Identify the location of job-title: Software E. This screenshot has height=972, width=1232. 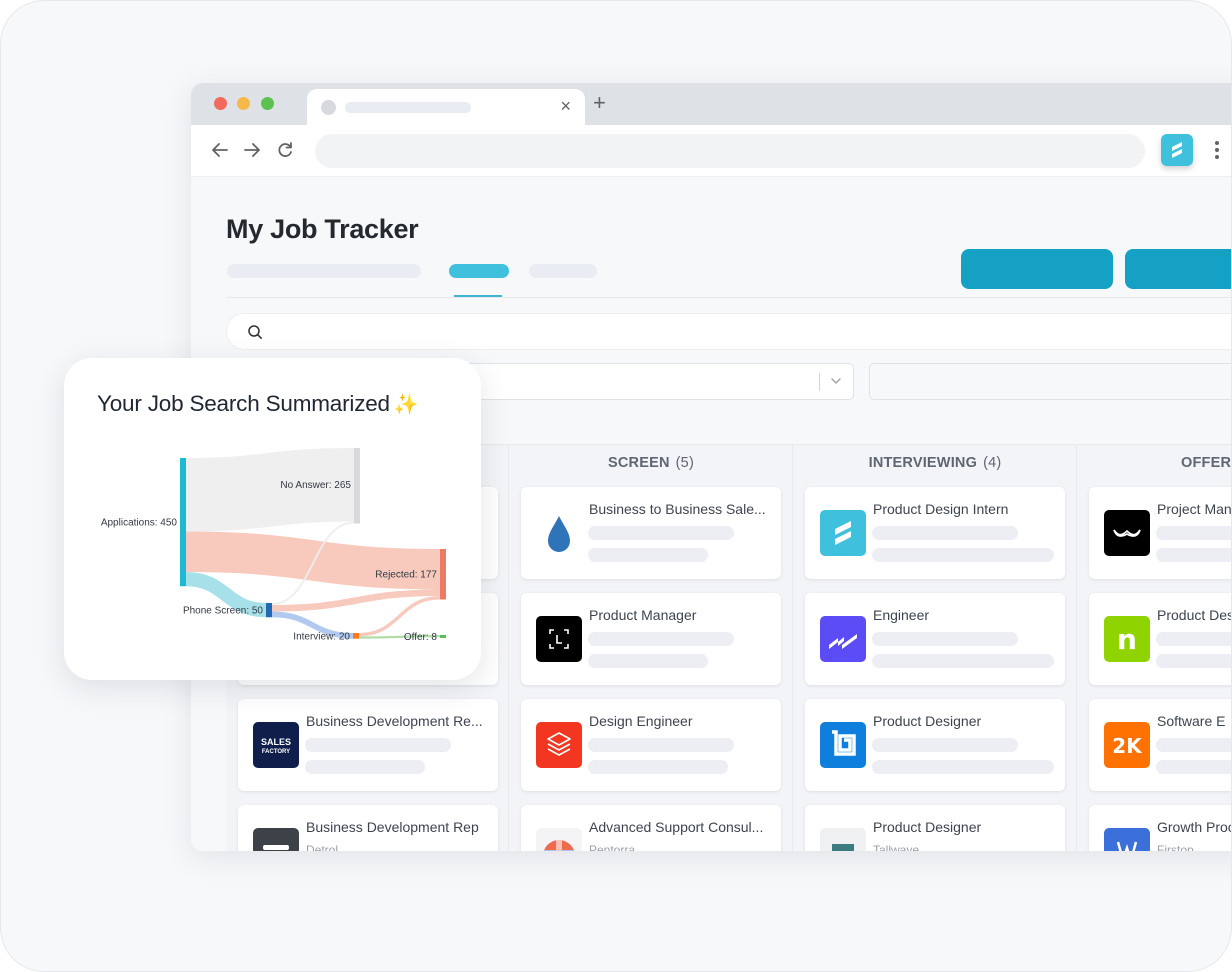
(1191, 721).